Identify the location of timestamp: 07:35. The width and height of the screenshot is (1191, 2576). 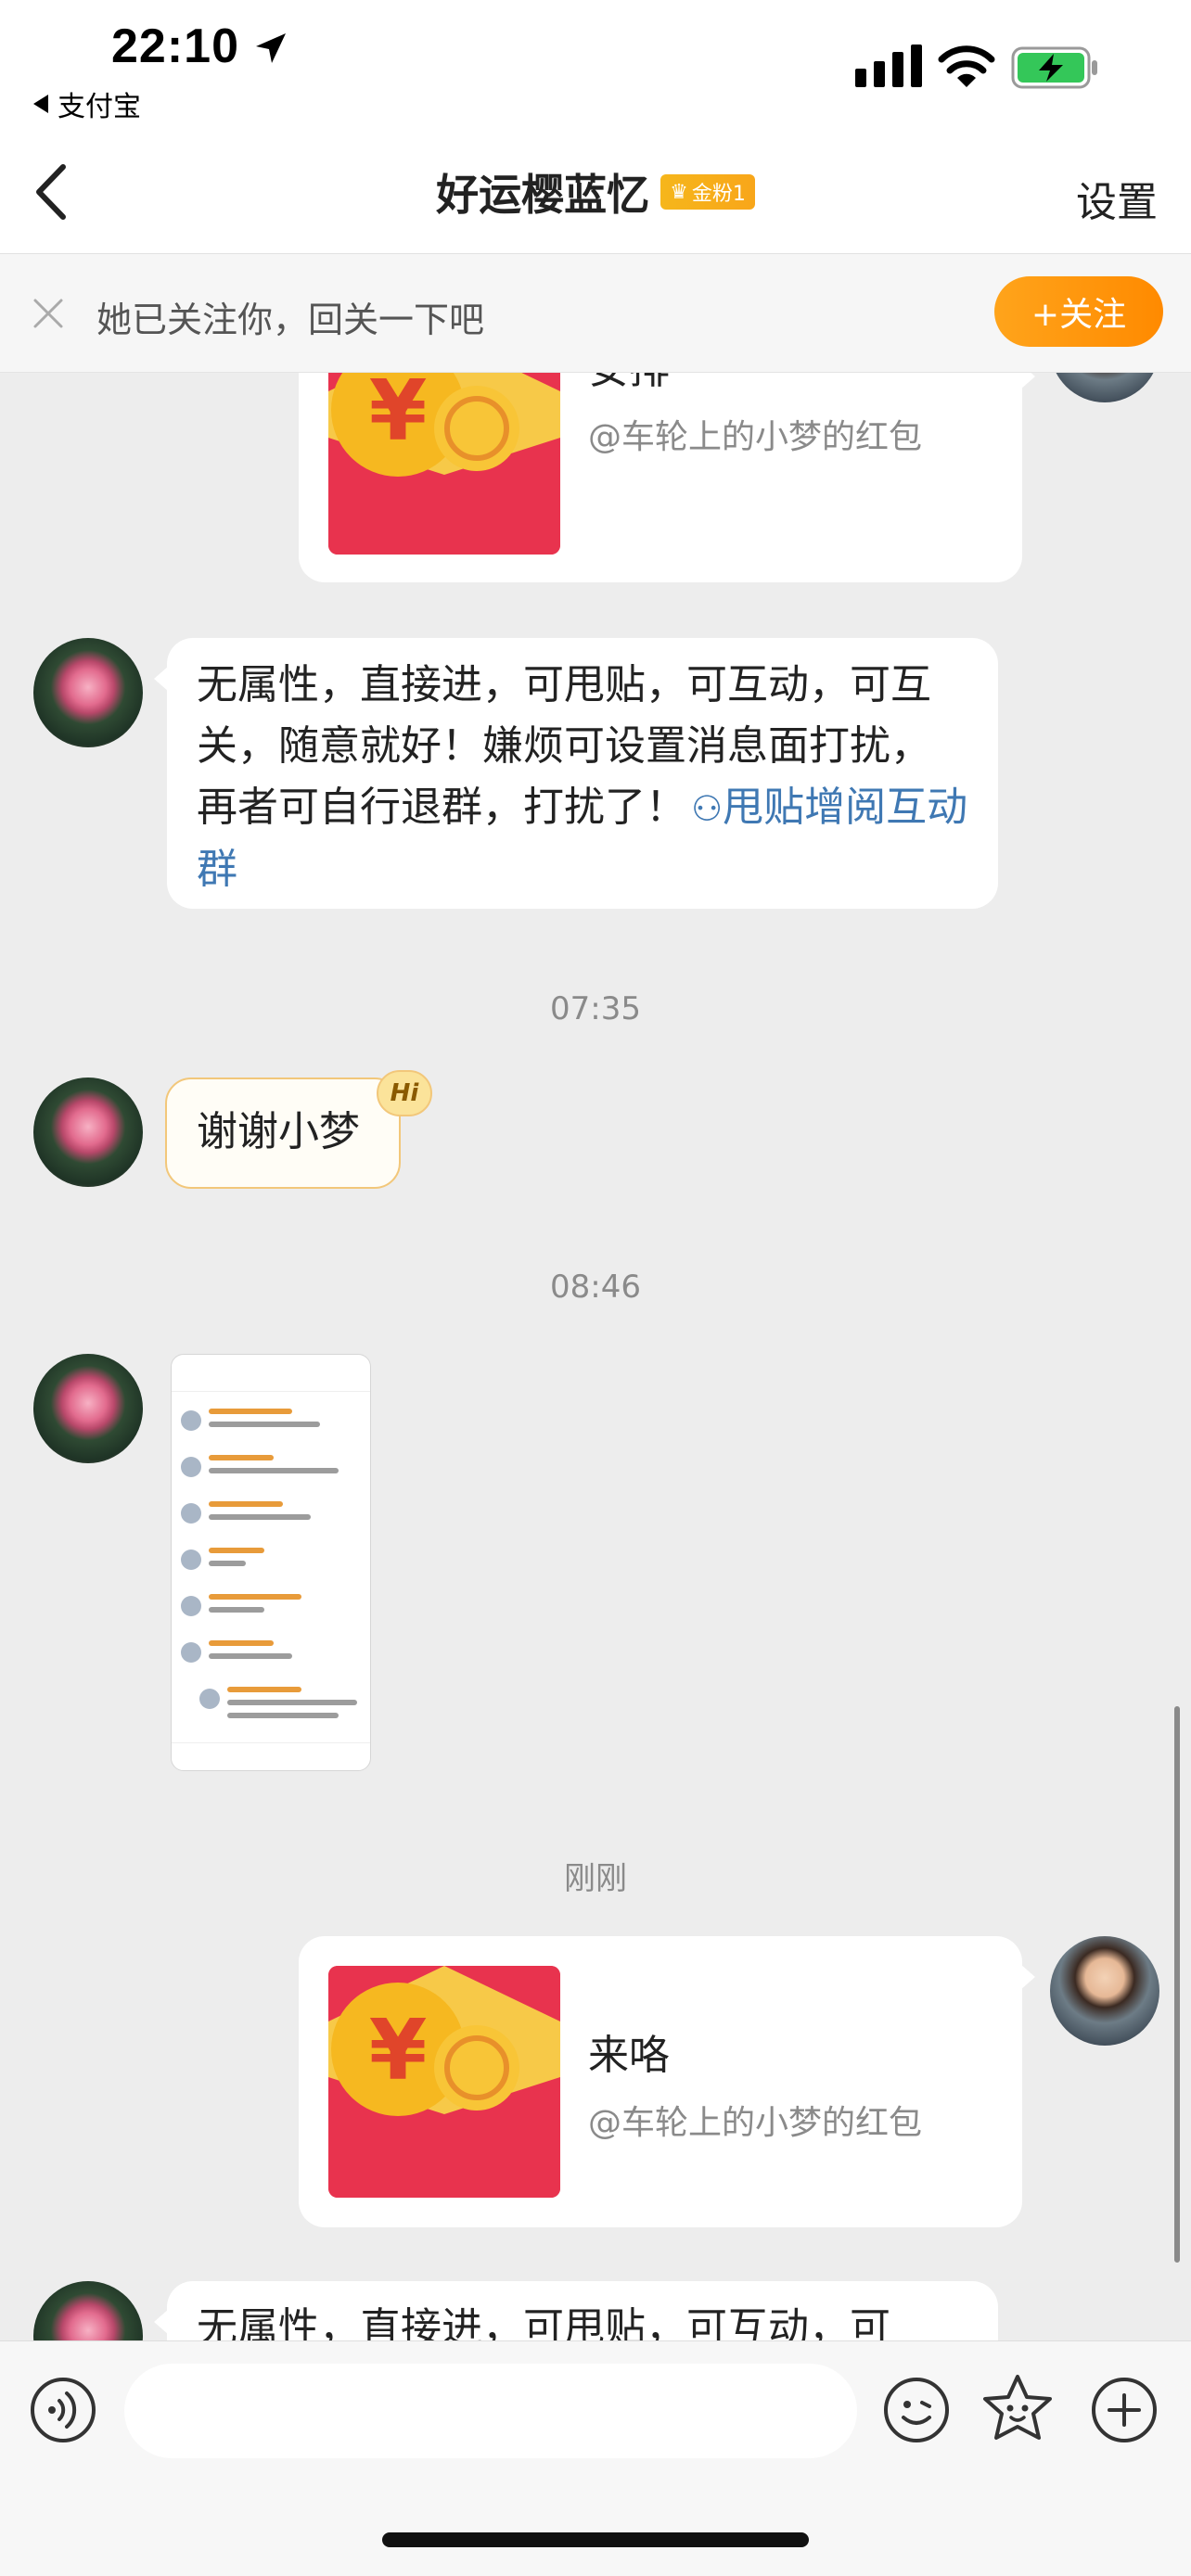
(595, 1009).